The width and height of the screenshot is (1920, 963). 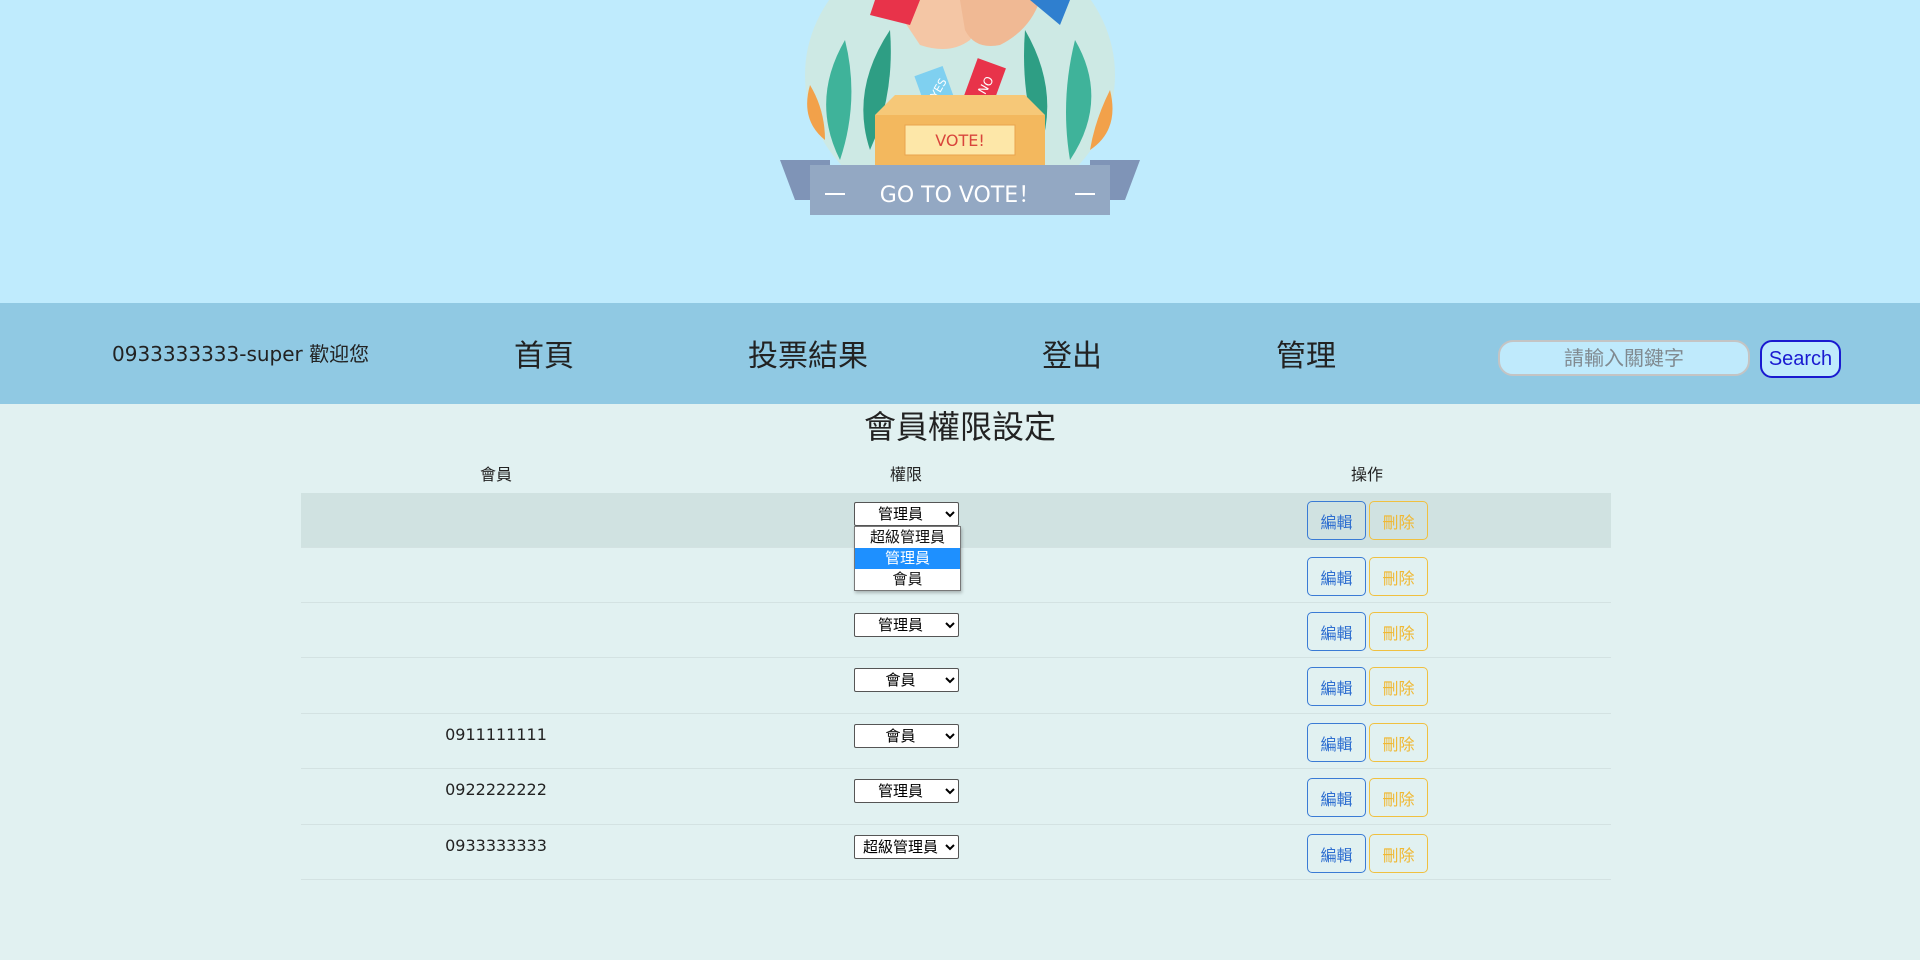 I want to click on nav-link-manage: 管理, so click(x=1306, y=353).